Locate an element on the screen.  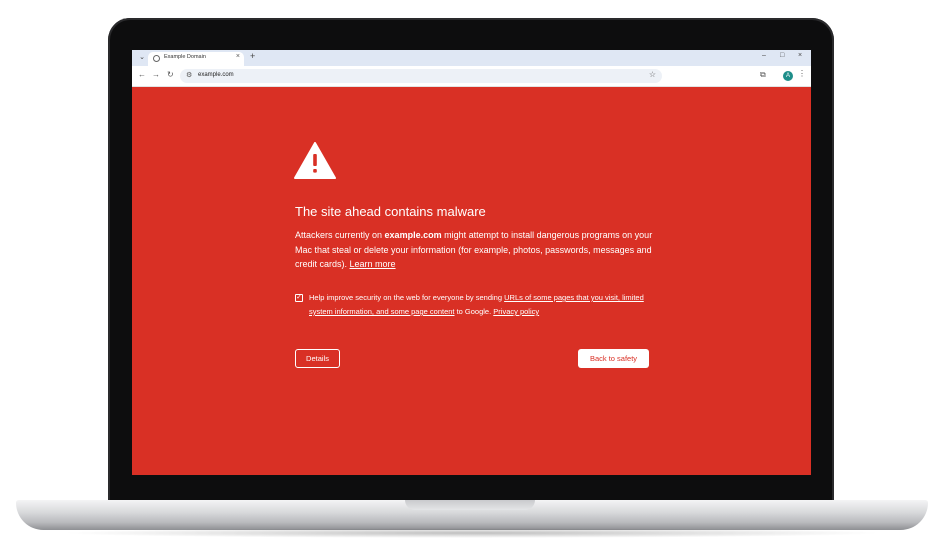
tab-title: Example Domain is located at coordinates (185, 57).